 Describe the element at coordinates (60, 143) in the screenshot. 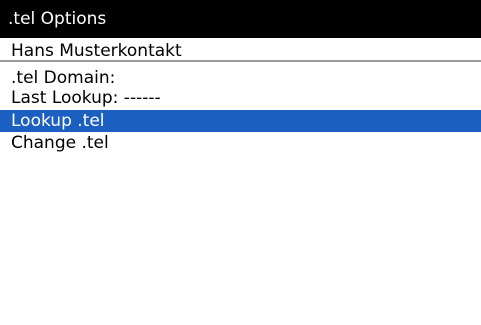

I see `menu-item-label: Change .tel` at that location.